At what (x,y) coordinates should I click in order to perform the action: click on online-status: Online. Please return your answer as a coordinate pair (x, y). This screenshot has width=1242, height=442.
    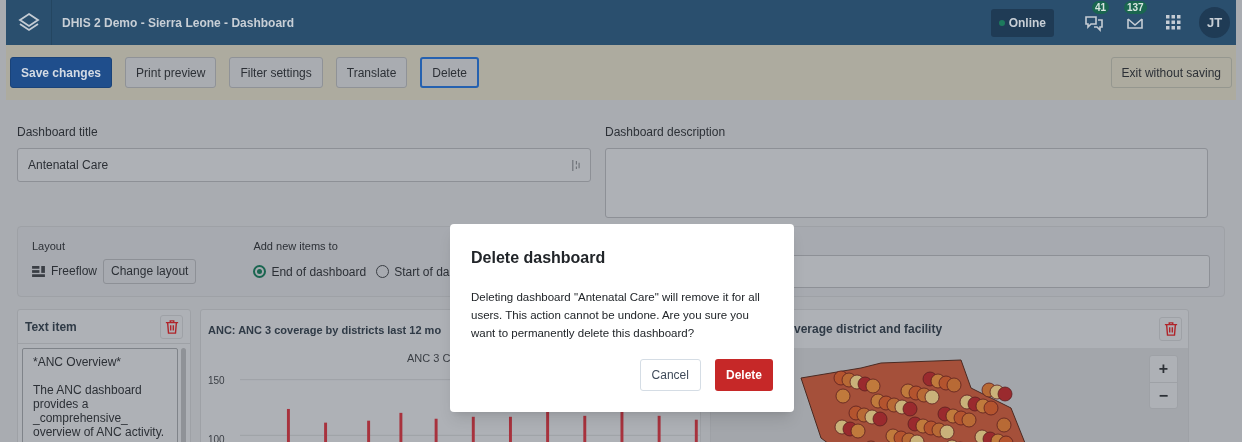
    Looking at the image, I should click on (1022, 22).